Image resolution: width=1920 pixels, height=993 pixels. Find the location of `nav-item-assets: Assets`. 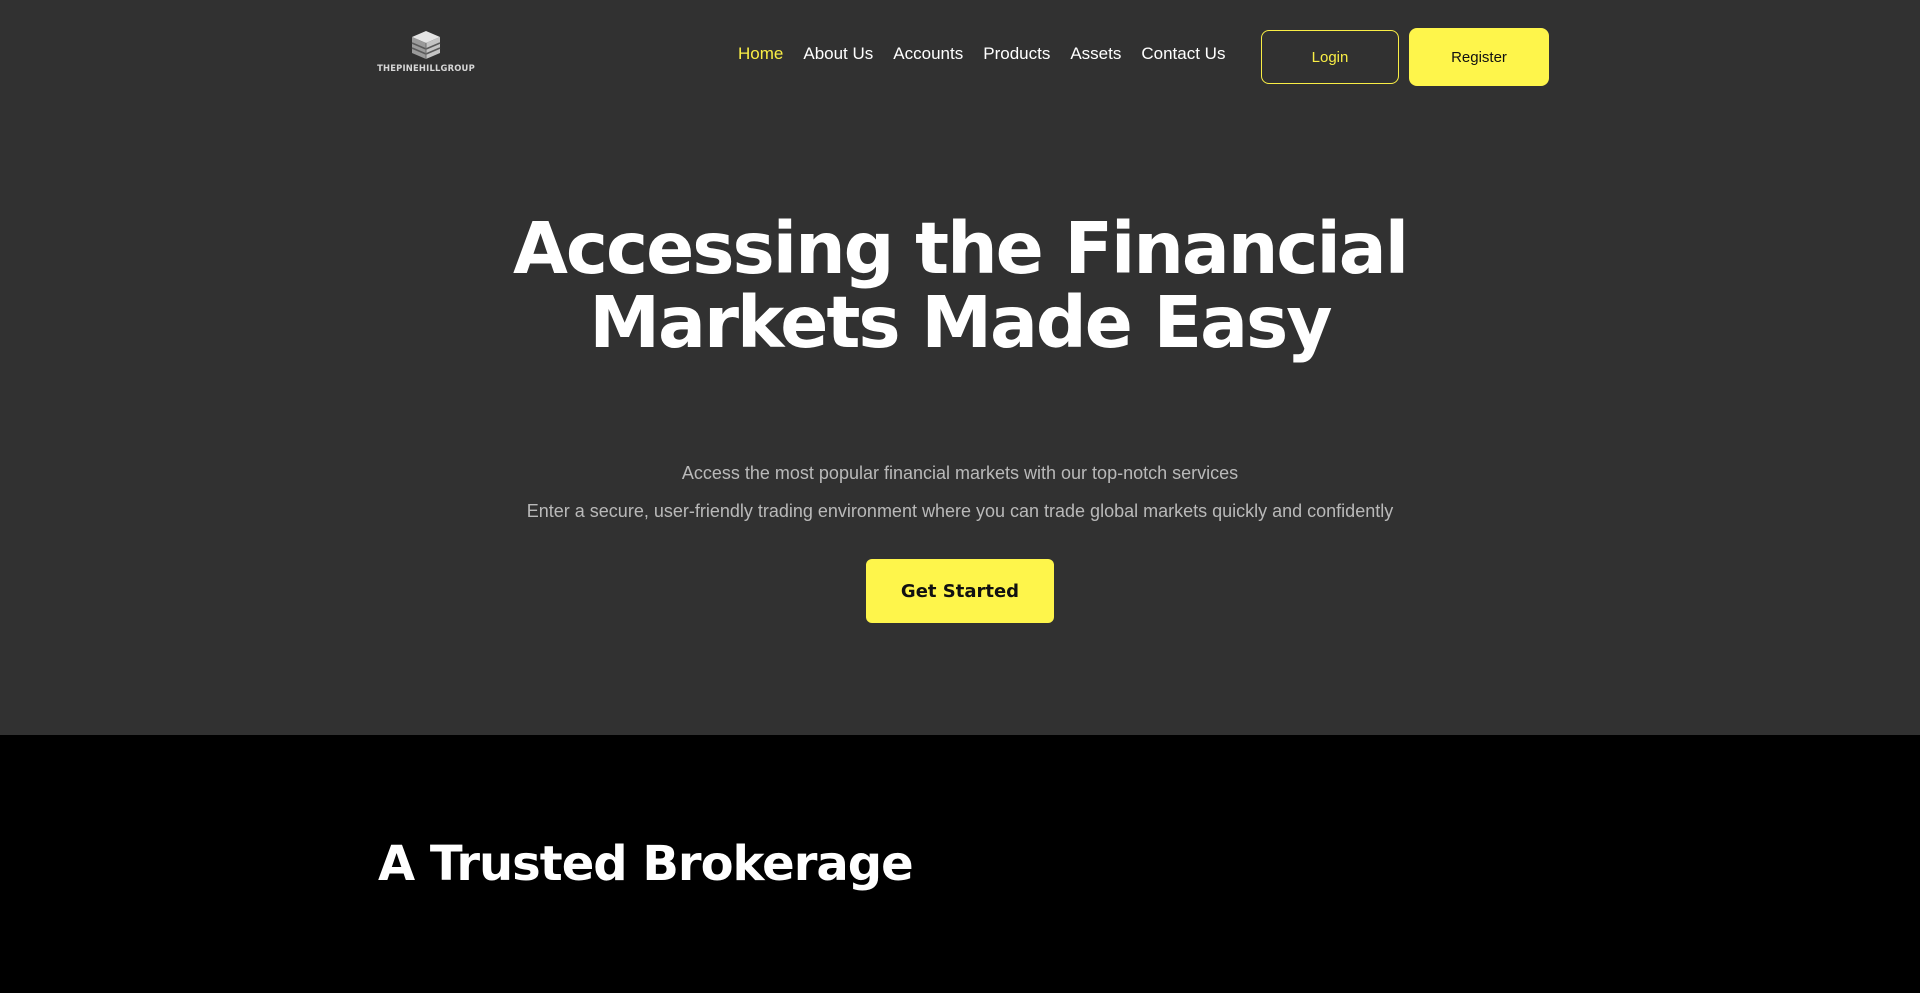

nav-item-assets: Assets is located at coordinates (1095, 54).